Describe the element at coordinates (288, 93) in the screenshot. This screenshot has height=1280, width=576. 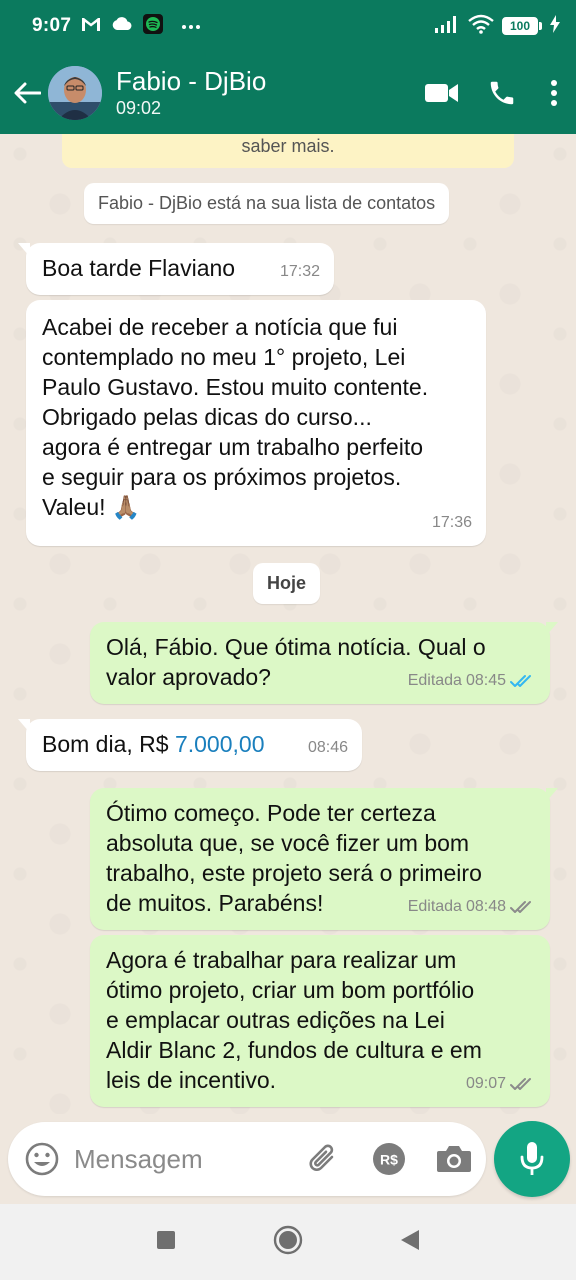
I see `chat-header: Fabio - DjBio 09:02` at that location.